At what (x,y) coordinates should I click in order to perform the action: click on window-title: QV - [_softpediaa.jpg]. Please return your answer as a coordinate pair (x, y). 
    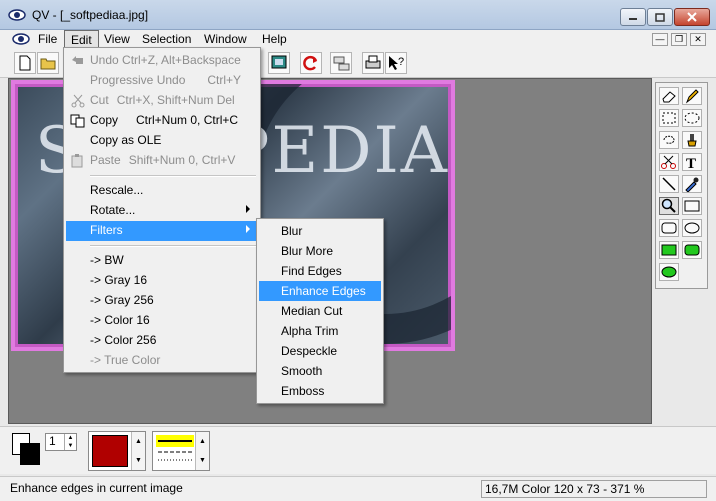
    Looking at the image, I should click on (90, 15).